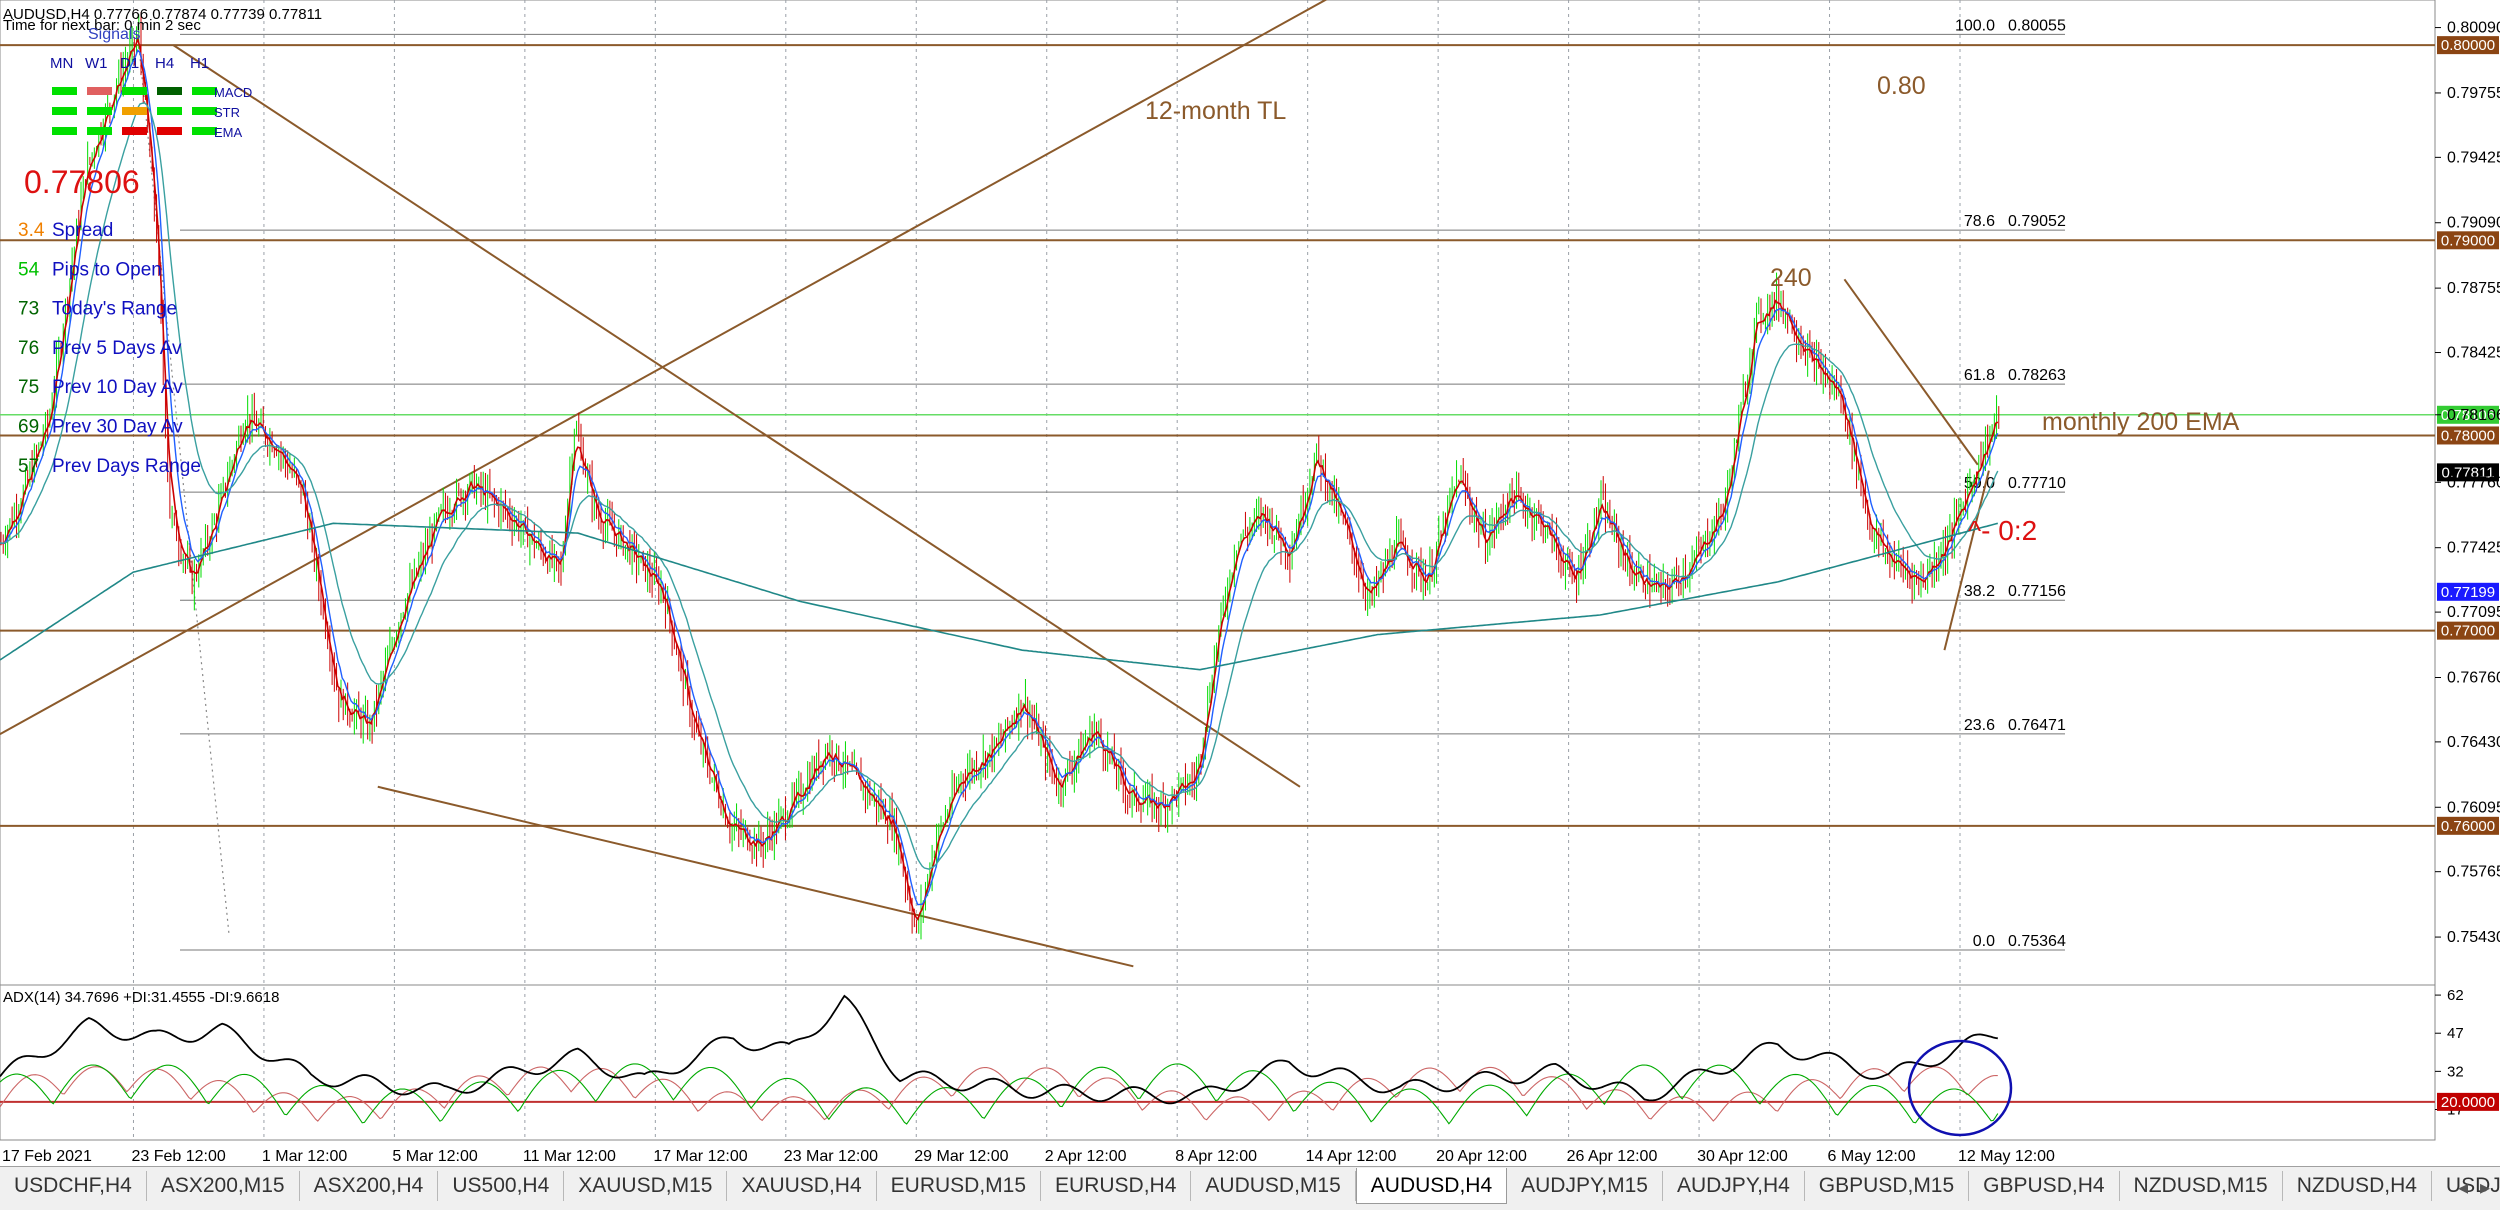 The height and width of the screenshot is (1210, 2500). What do you see at coordinates (1216, 1156) in the screenshot?
I see `x-tick-label: 8 Apr 12:00` at bounding box center [1216, 1156].